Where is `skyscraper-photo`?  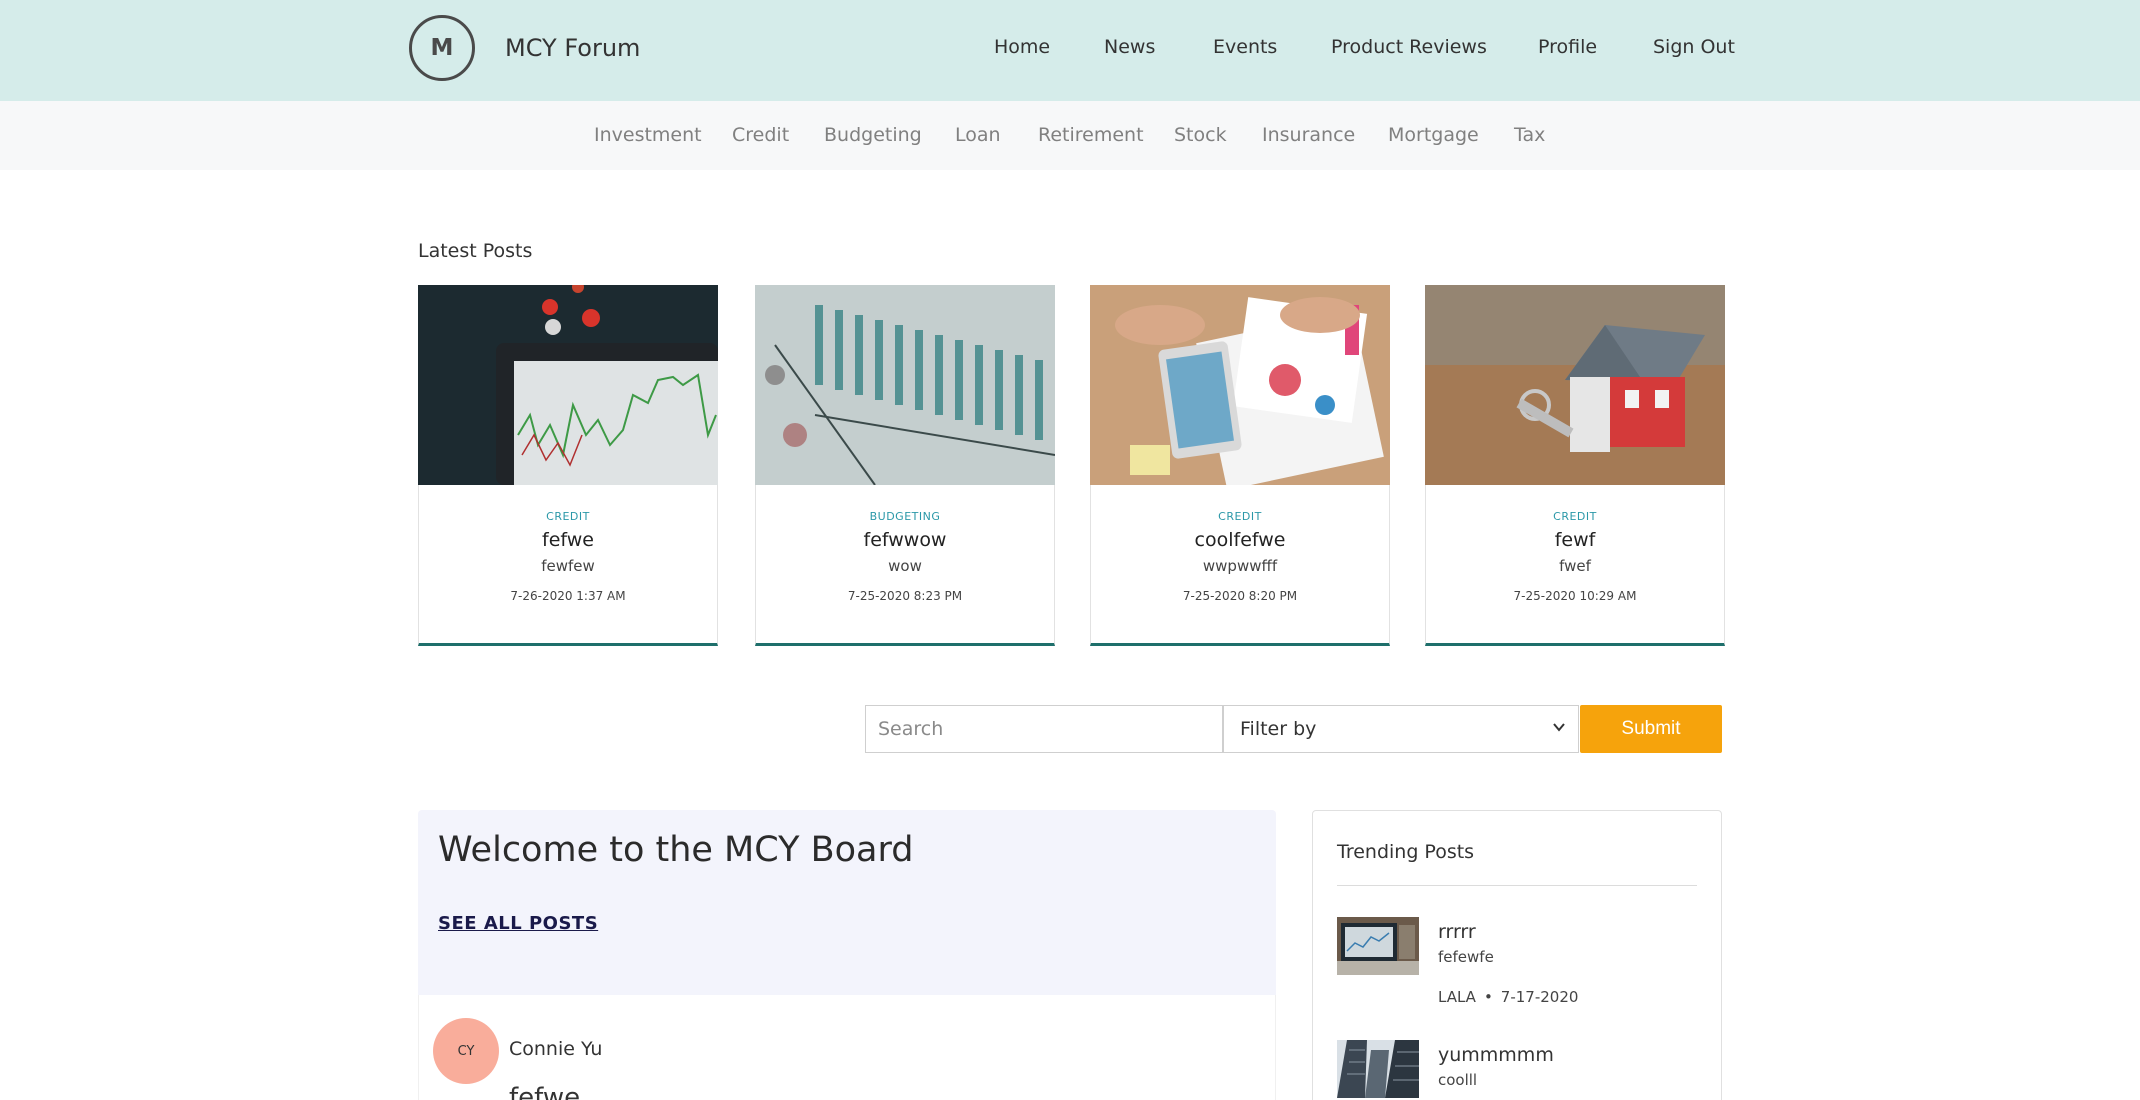 skyscraper-photo is located at coordinates (1378, 1069).